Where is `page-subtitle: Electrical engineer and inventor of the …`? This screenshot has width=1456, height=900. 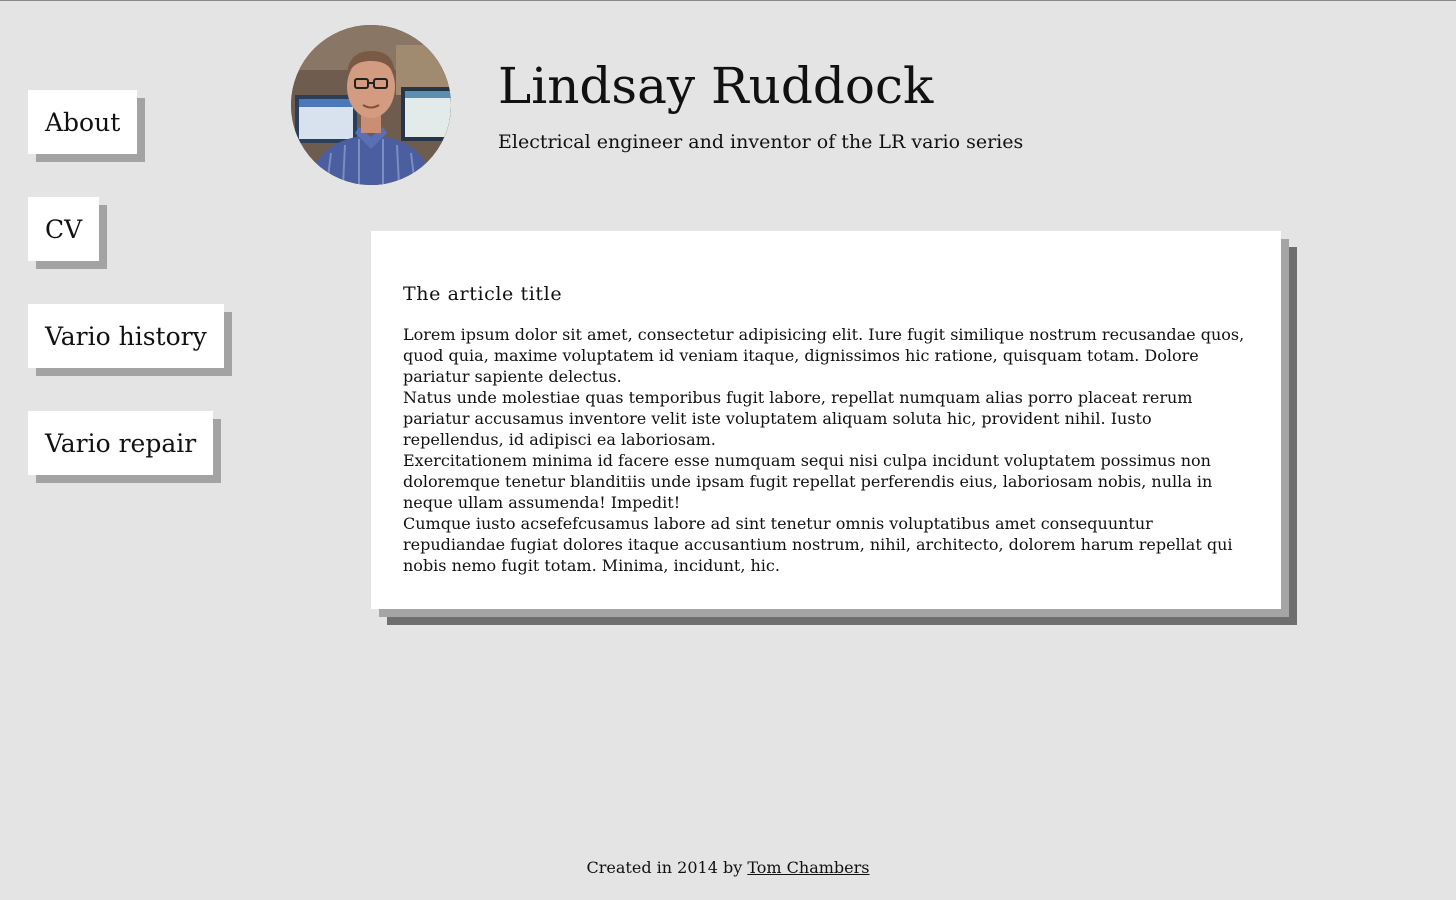 page-subtitle: Electrical engineer and inventor of the … is located at coordinates (761, 142).